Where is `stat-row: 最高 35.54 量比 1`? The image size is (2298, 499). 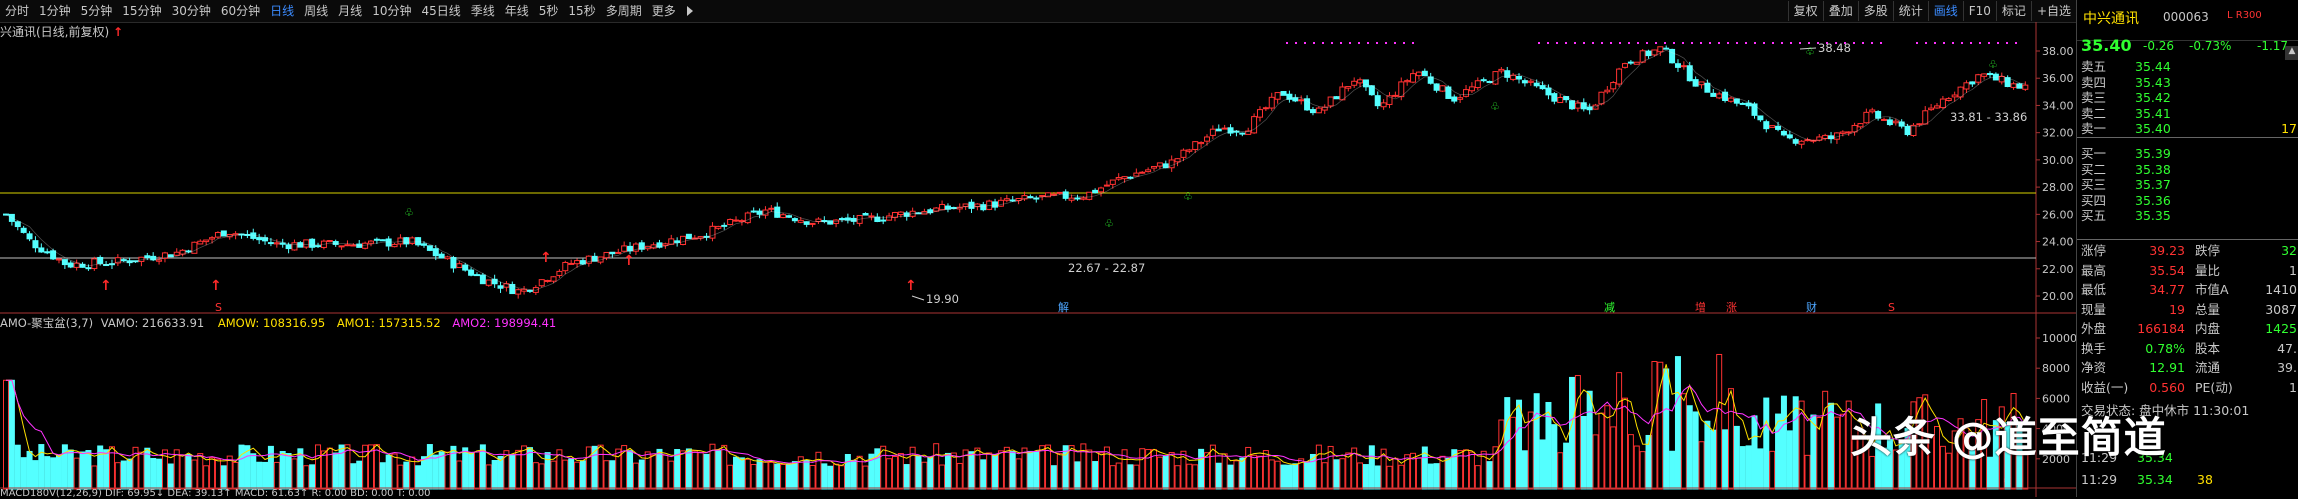 stat-row: 最高 35.54 量比 1 is located at coordinates (2187, 271).